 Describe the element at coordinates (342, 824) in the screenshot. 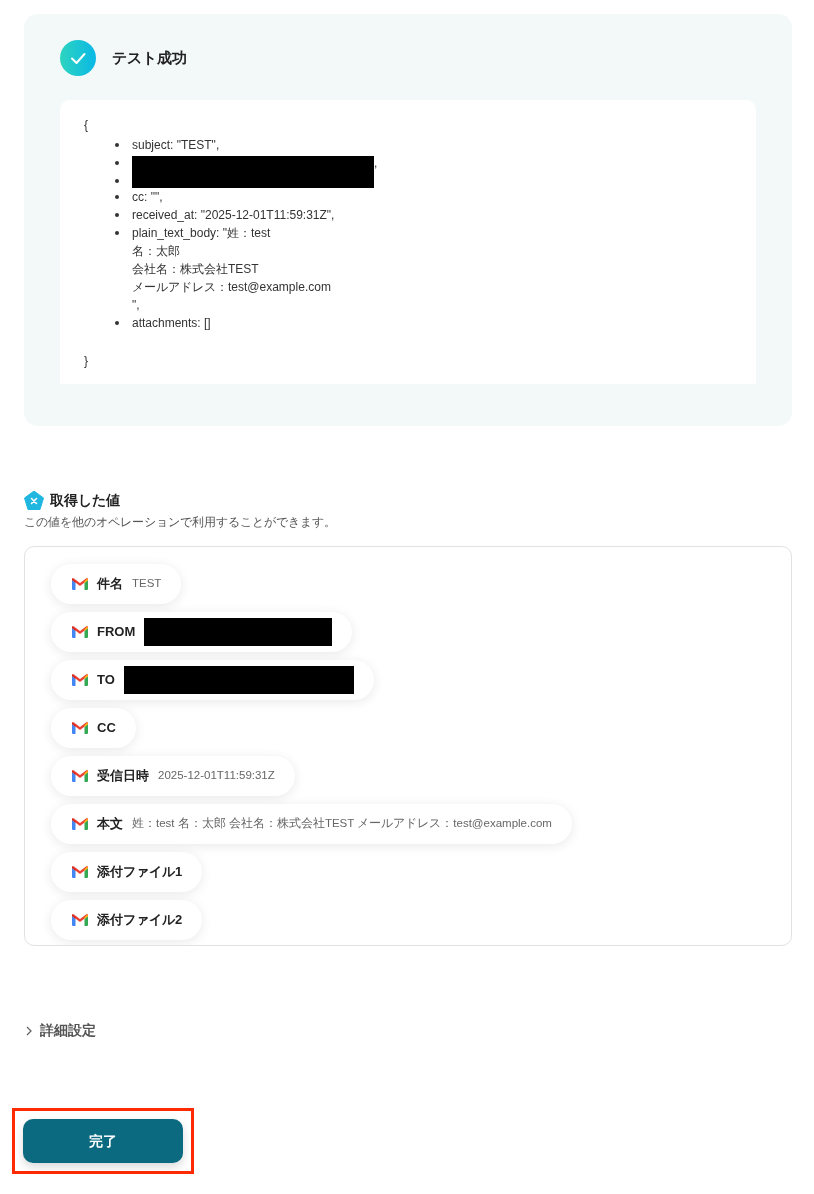

I see `chip-value: 姓：test 名：太郎 会社名：株式会社TEST メールアドレス：test@example.com` at that location.